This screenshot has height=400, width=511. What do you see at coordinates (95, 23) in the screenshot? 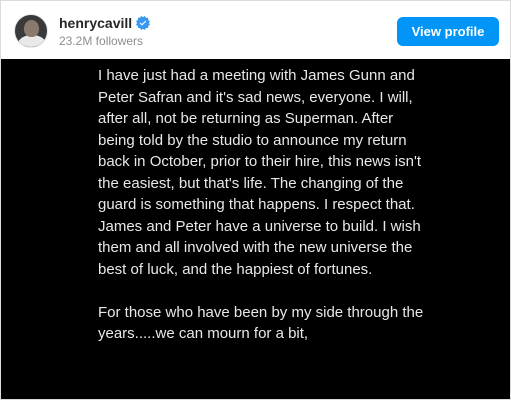
I see `username: henrycavill` at bounding box center [95, 23].